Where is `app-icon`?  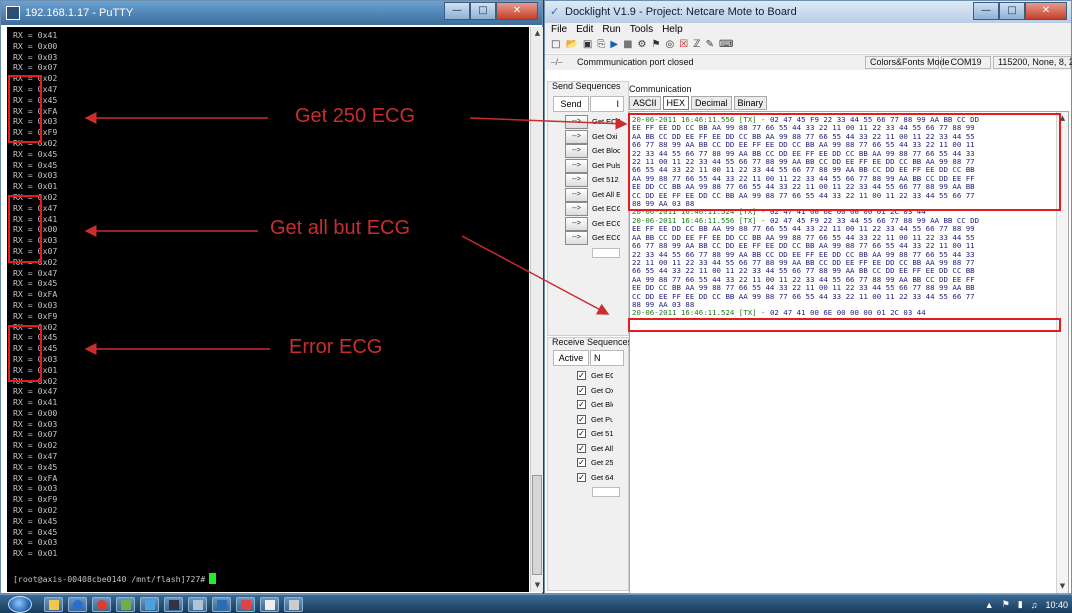
app-icon is located at coordinates (245, 604).